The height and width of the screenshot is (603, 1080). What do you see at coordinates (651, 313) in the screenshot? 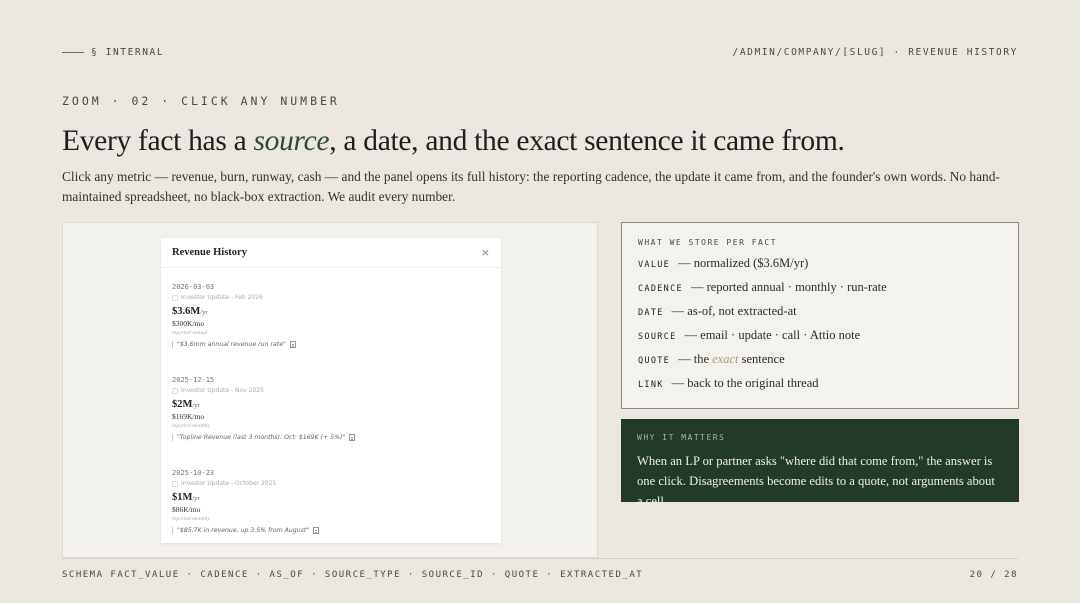
I see `field-key: DATE` at bounding box center [651, 313].